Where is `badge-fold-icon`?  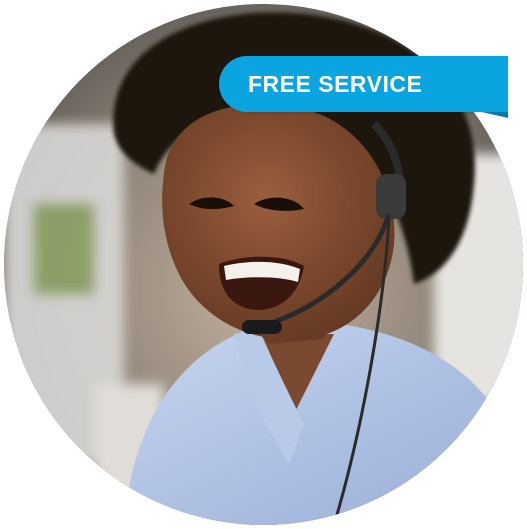 badge-fold-icon is located at coordinates (495, 115).